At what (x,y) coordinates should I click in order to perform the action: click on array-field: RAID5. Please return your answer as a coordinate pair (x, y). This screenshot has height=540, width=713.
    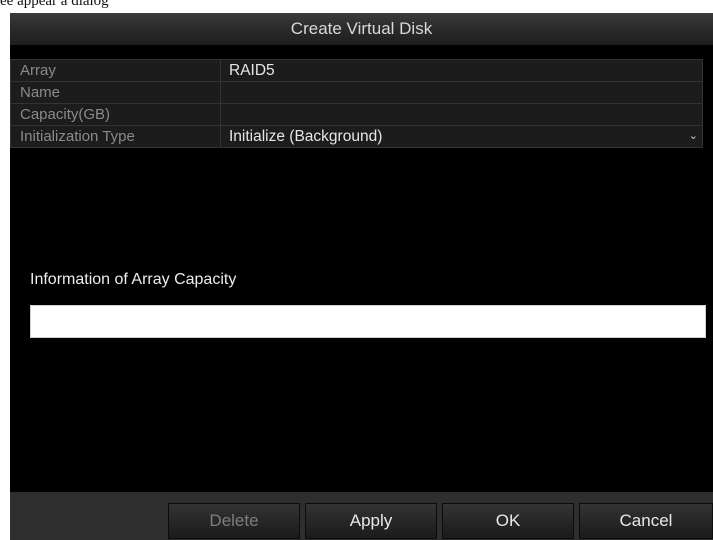
    Looking at the image, I should click on (462, 70).